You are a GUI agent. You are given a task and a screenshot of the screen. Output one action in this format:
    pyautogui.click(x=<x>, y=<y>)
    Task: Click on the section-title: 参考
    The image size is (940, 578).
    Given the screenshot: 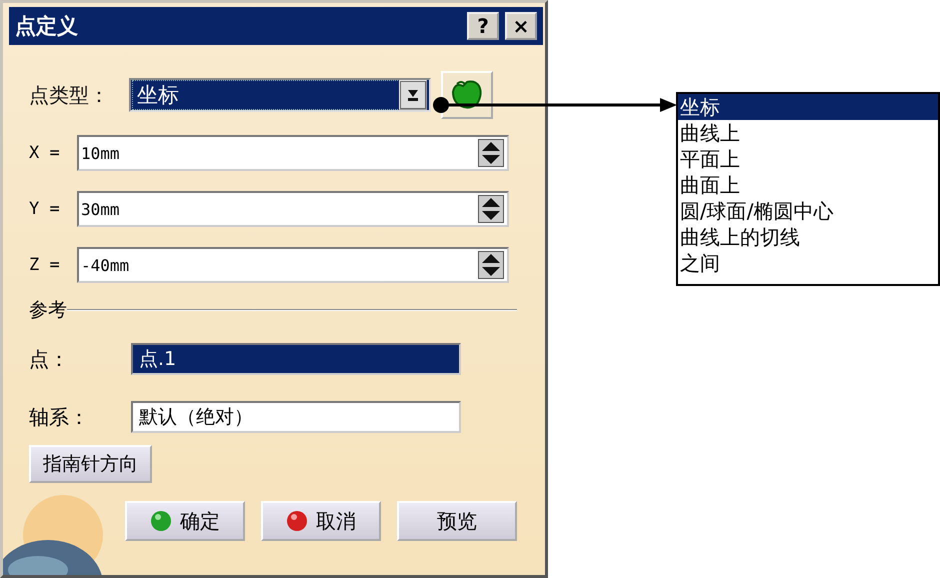 What is the action you would take?
    pyautogui.click(x=48, y=310)
    